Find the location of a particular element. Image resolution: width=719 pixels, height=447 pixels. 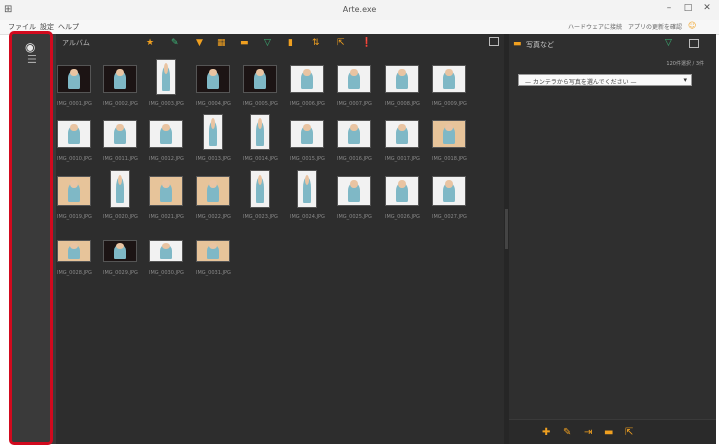

filter-icon: ▼ is located at coordinates (199, 43).